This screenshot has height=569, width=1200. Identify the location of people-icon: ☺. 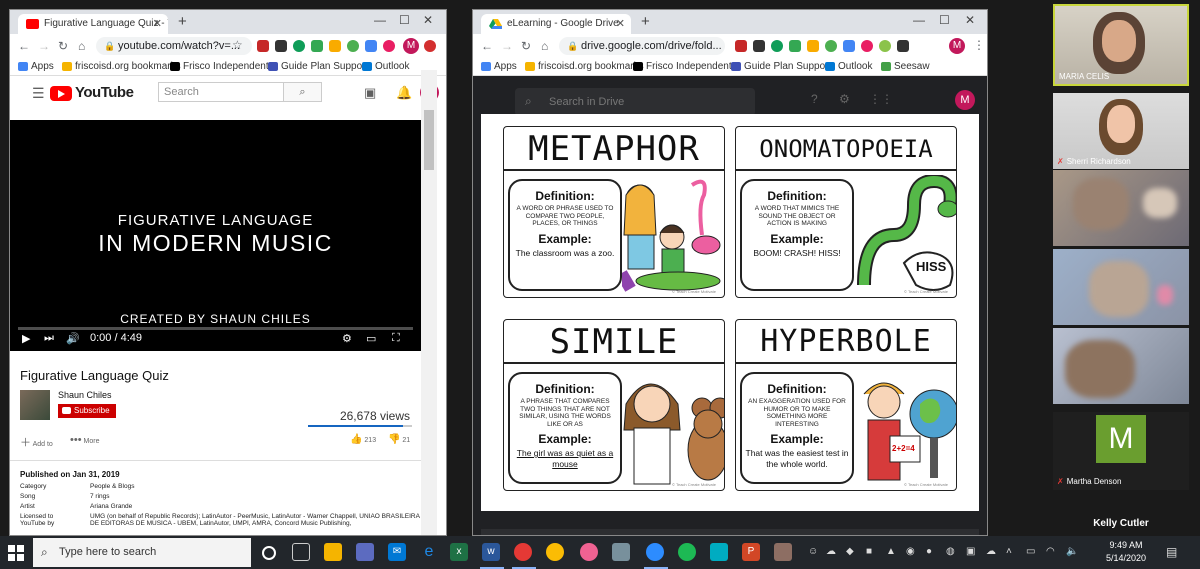
(813, 551).